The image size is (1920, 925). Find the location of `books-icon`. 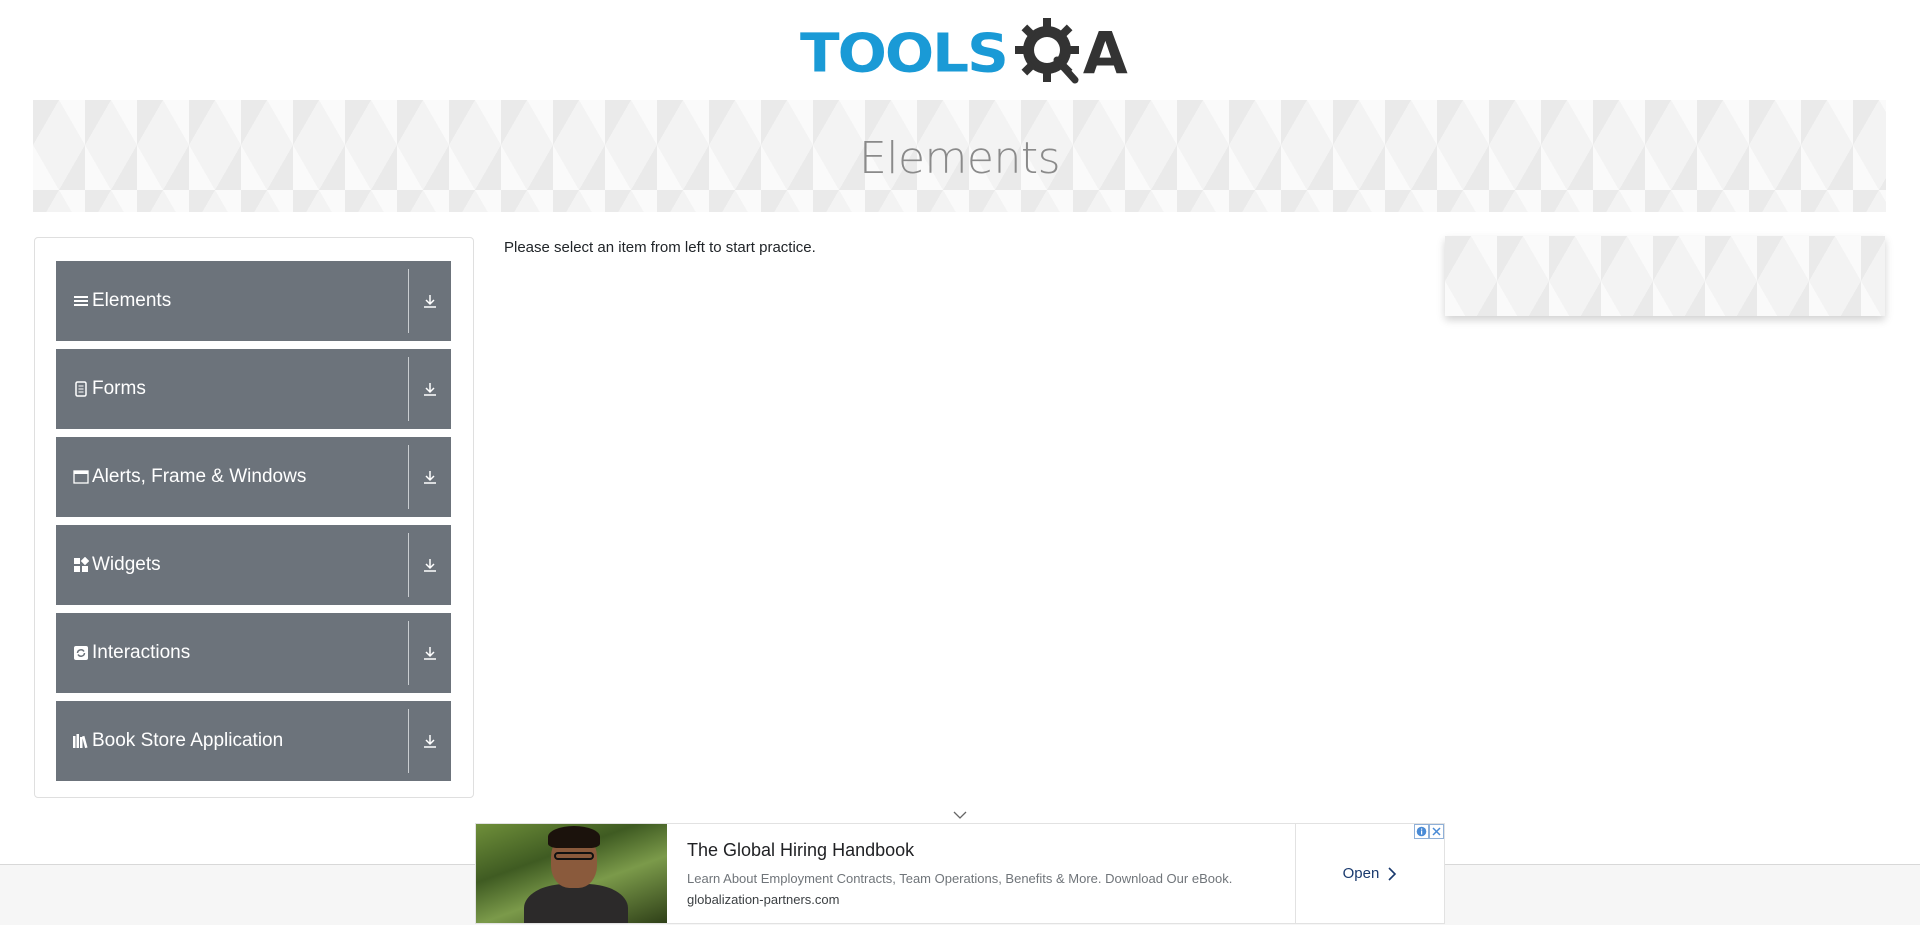

books-icon is located at coordinates (81, 741).